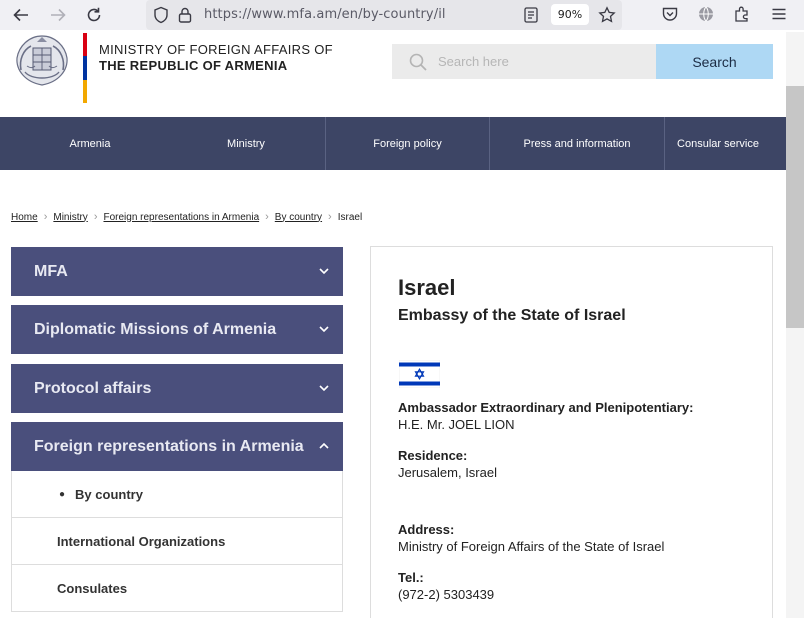 Image resolution: width=804 pixels, height=618 pixels. Describe the element at coordinates (298, 217) in the screenshot. I see `breadcrumb-by-country: By country` at that location.